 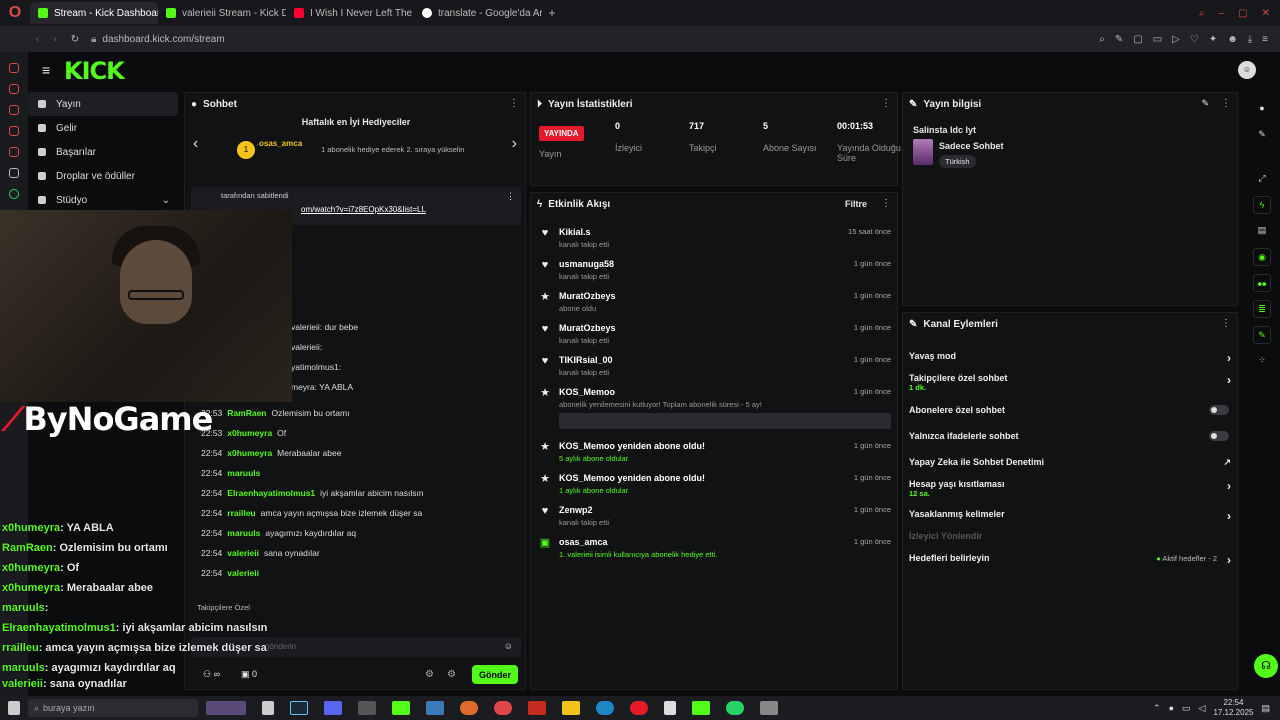 What do you see at coordinates (75, 39) in the screenshot?
I see `reload-icon: ↻` at bounding box center [75, 39].